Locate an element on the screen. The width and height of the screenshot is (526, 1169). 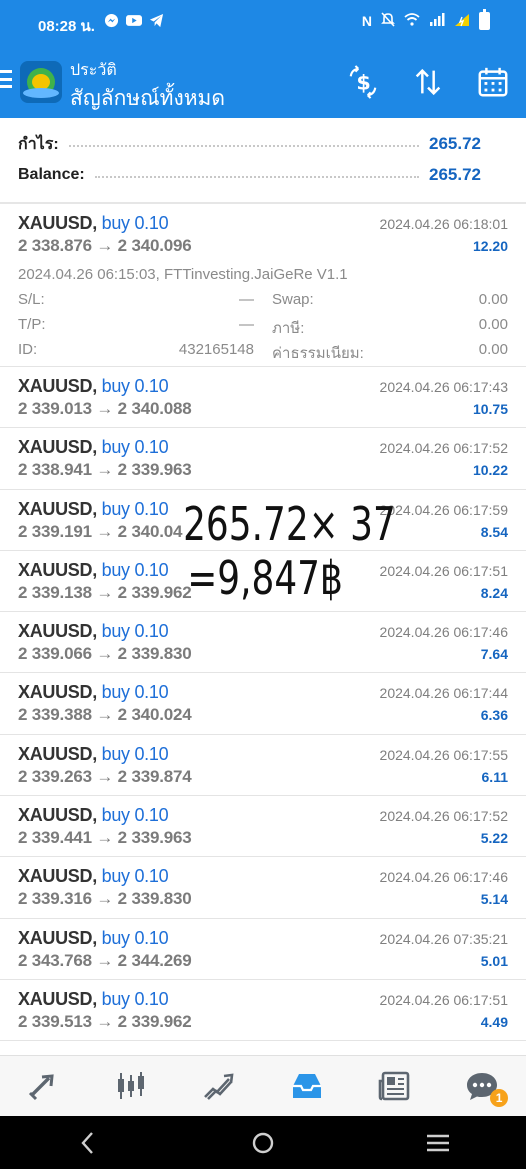
back-icon is located at coordinates (88, 1143).